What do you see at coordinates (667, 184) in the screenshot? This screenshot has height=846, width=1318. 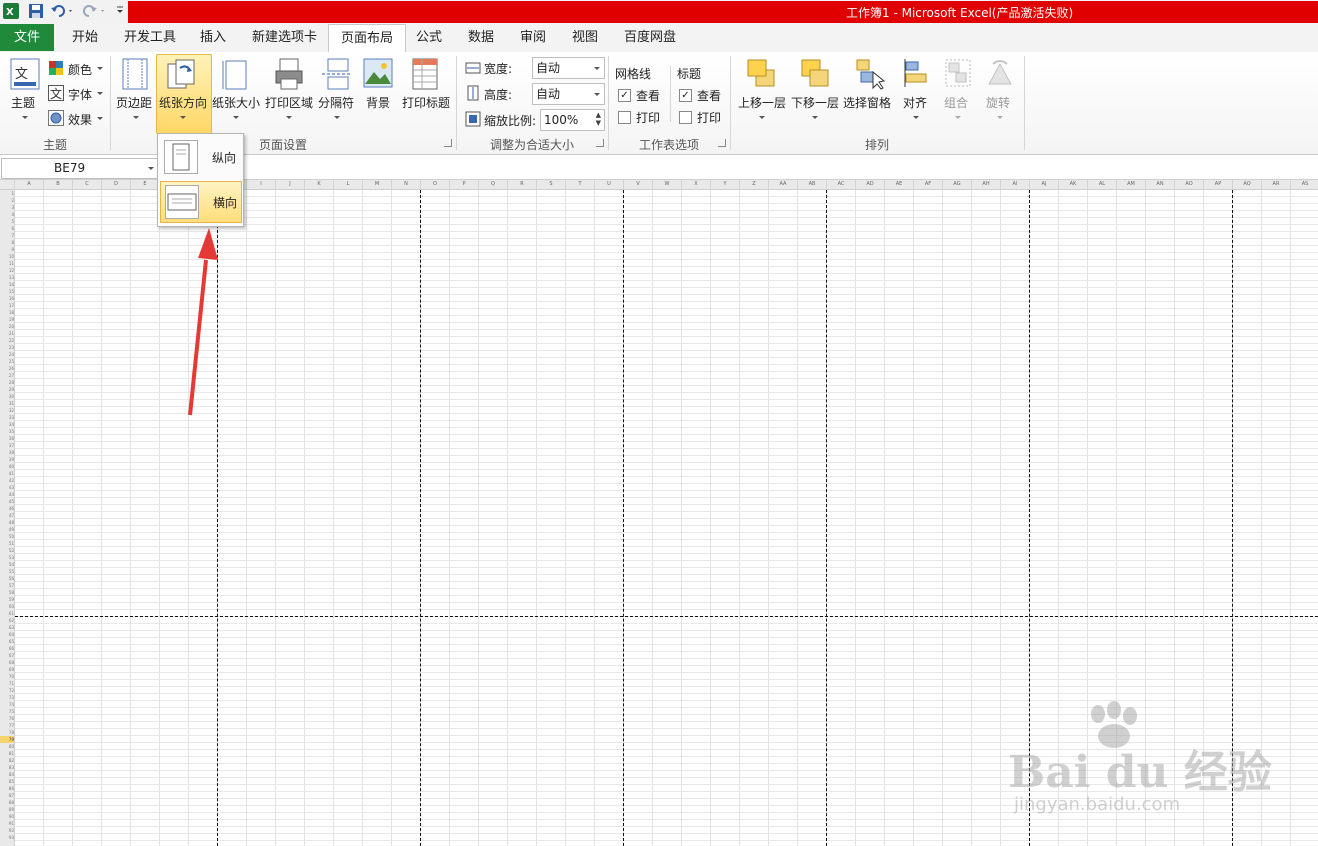 I see `column-header: W` at bounding box center [667, 184].